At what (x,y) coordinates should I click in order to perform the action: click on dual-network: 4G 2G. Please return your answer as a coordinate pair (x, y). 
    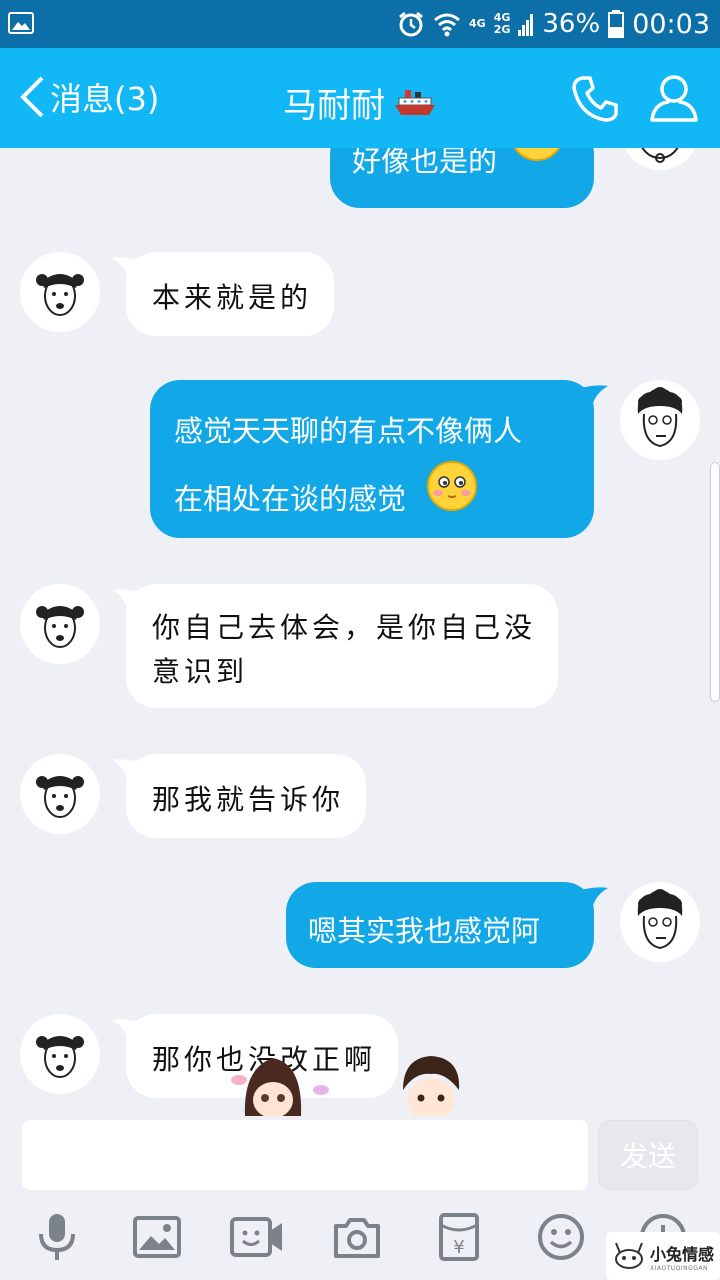
    Looking at the image, I should click on (502, 24).